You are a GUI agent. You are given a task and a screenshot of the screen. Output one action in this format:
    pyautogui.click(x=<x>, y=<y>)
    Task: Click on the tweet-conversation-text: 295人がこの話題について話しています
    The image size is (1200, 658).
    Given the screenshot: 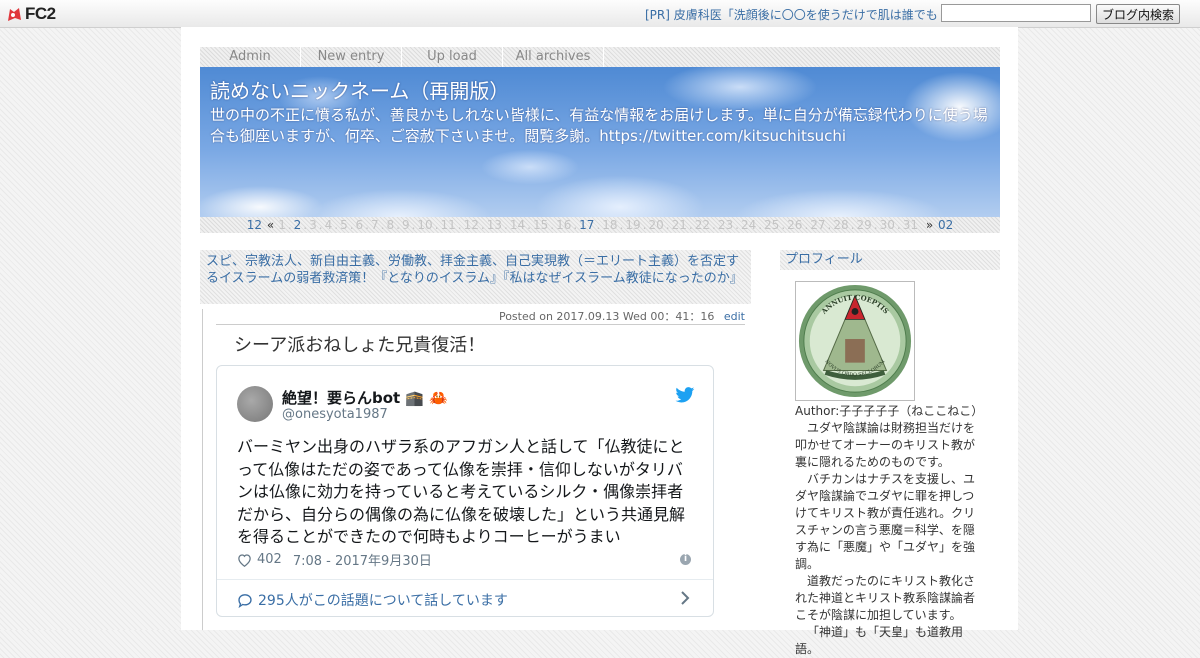 What is the action you would take?
    pyautogui.click(x=383, y=600)
    